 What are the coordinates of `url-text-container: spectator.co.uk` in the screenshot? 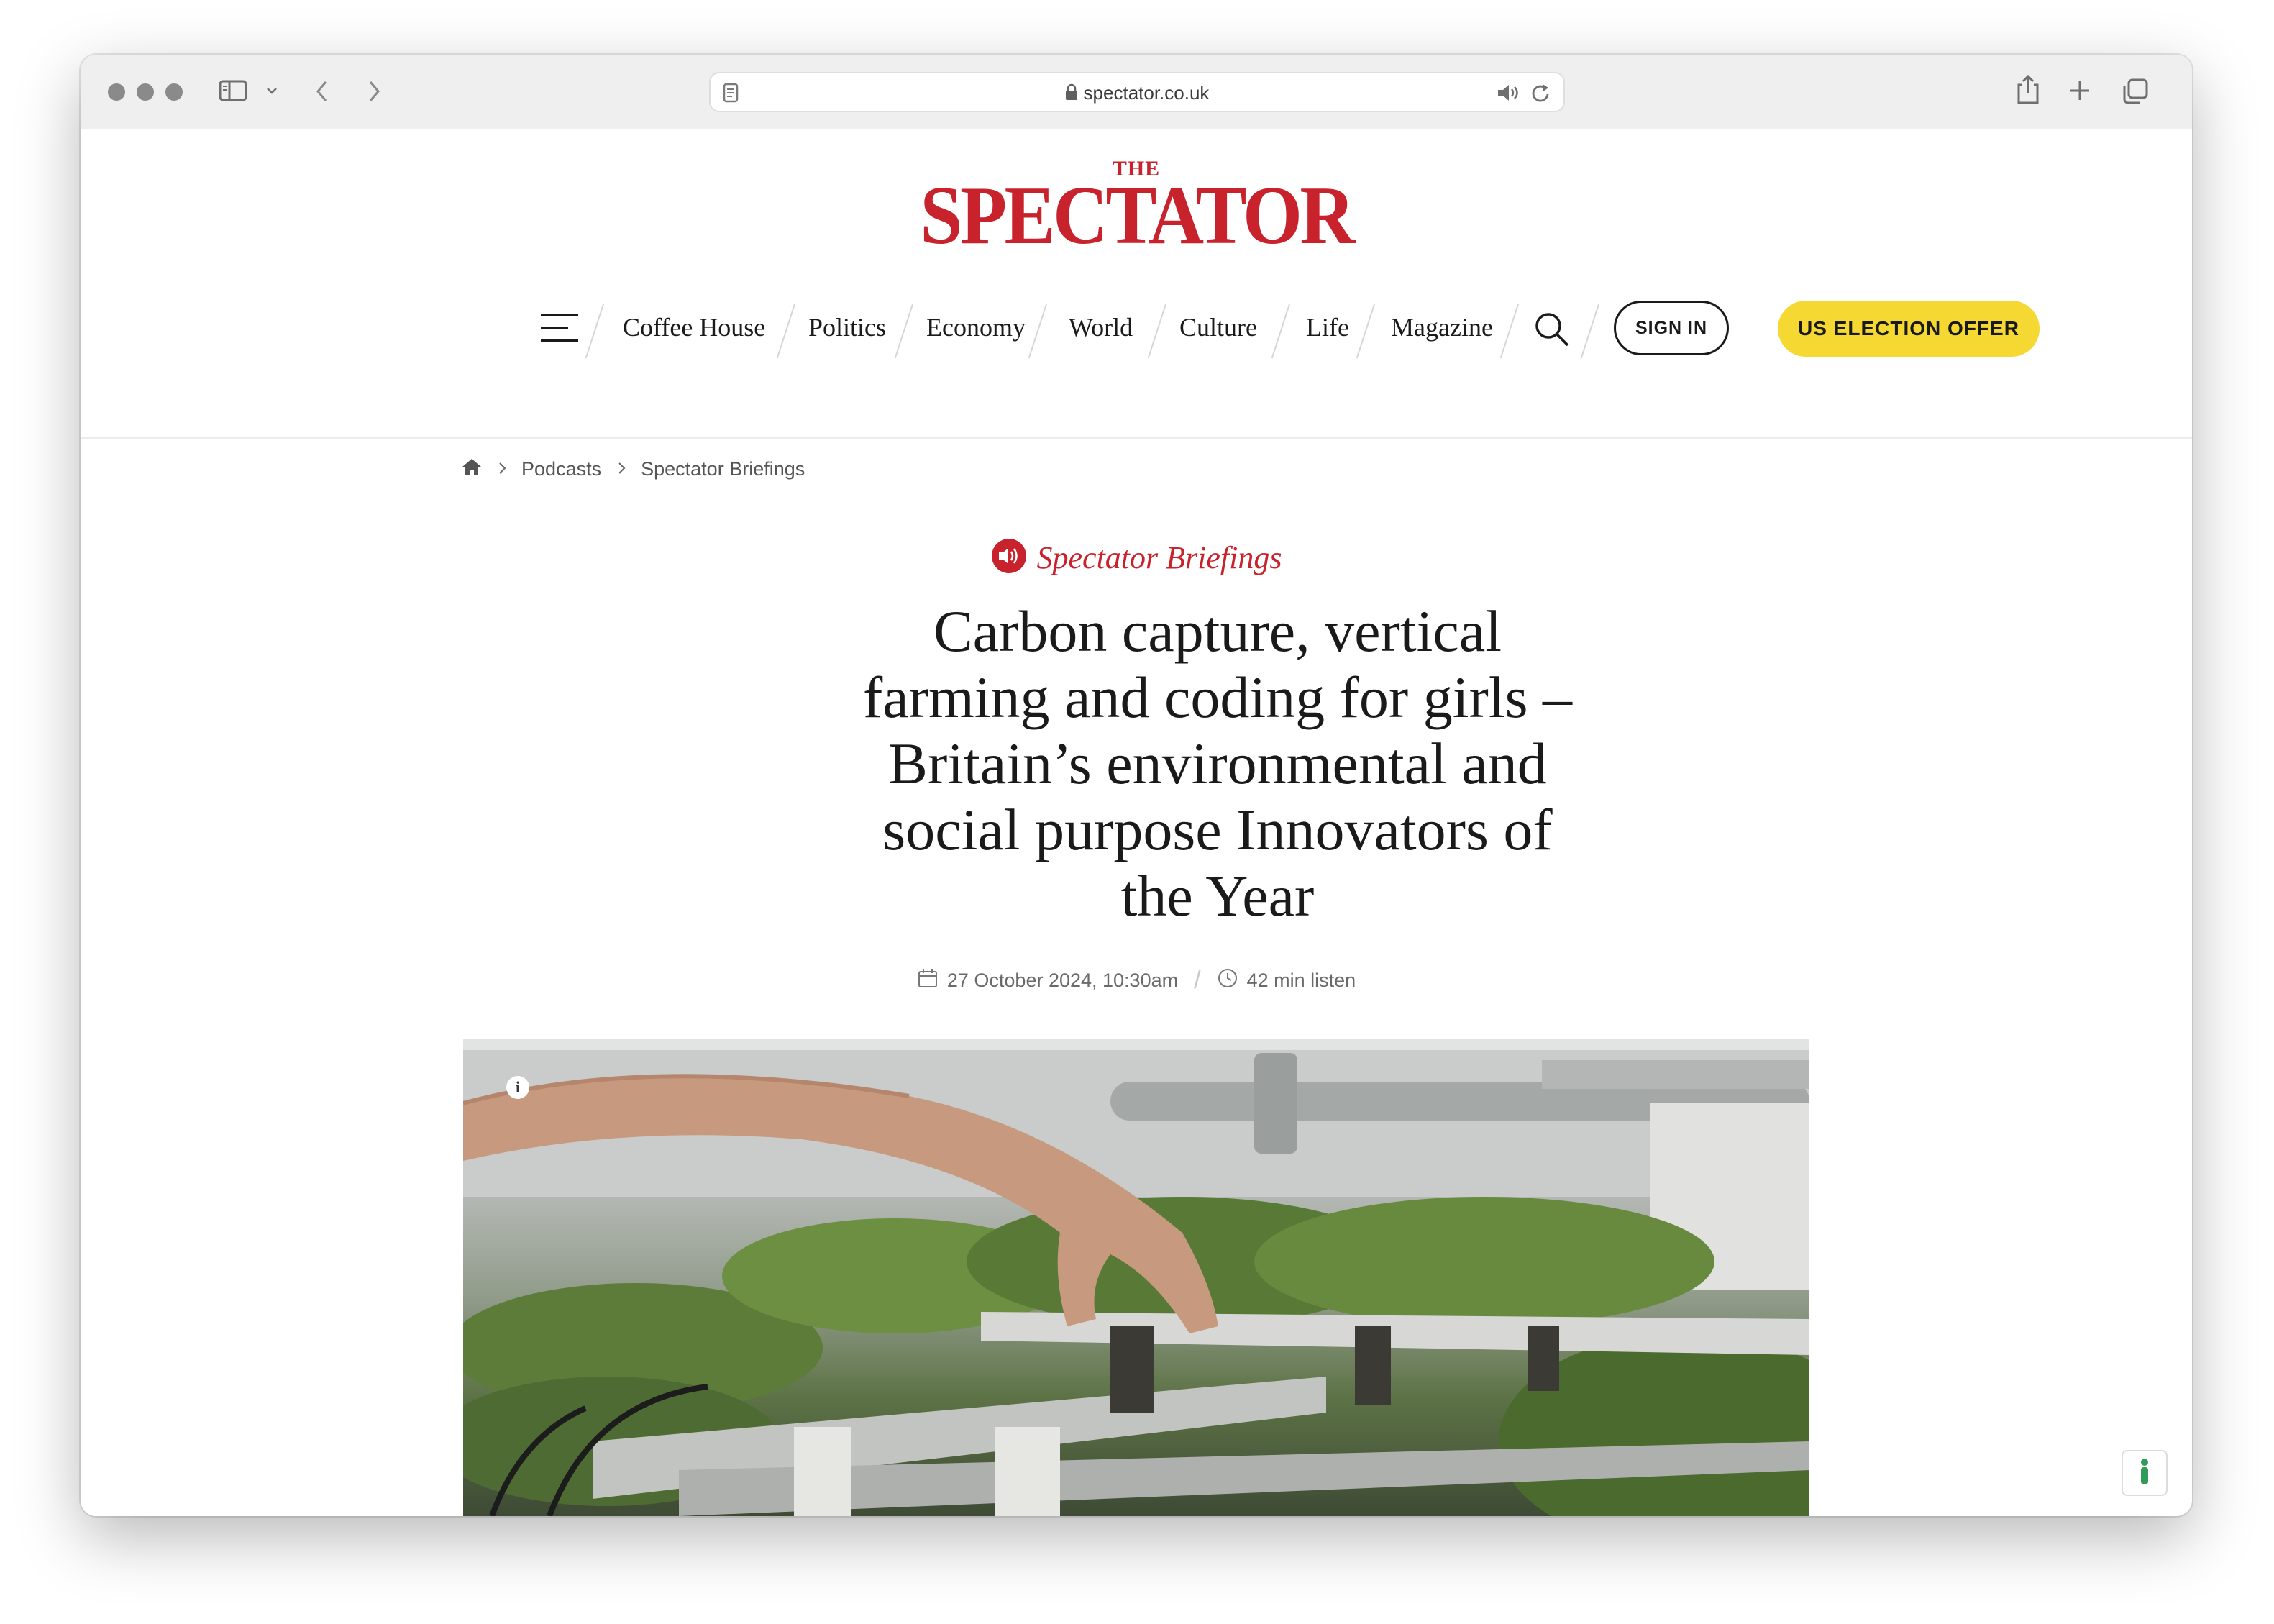 It's located at (1137, 94).